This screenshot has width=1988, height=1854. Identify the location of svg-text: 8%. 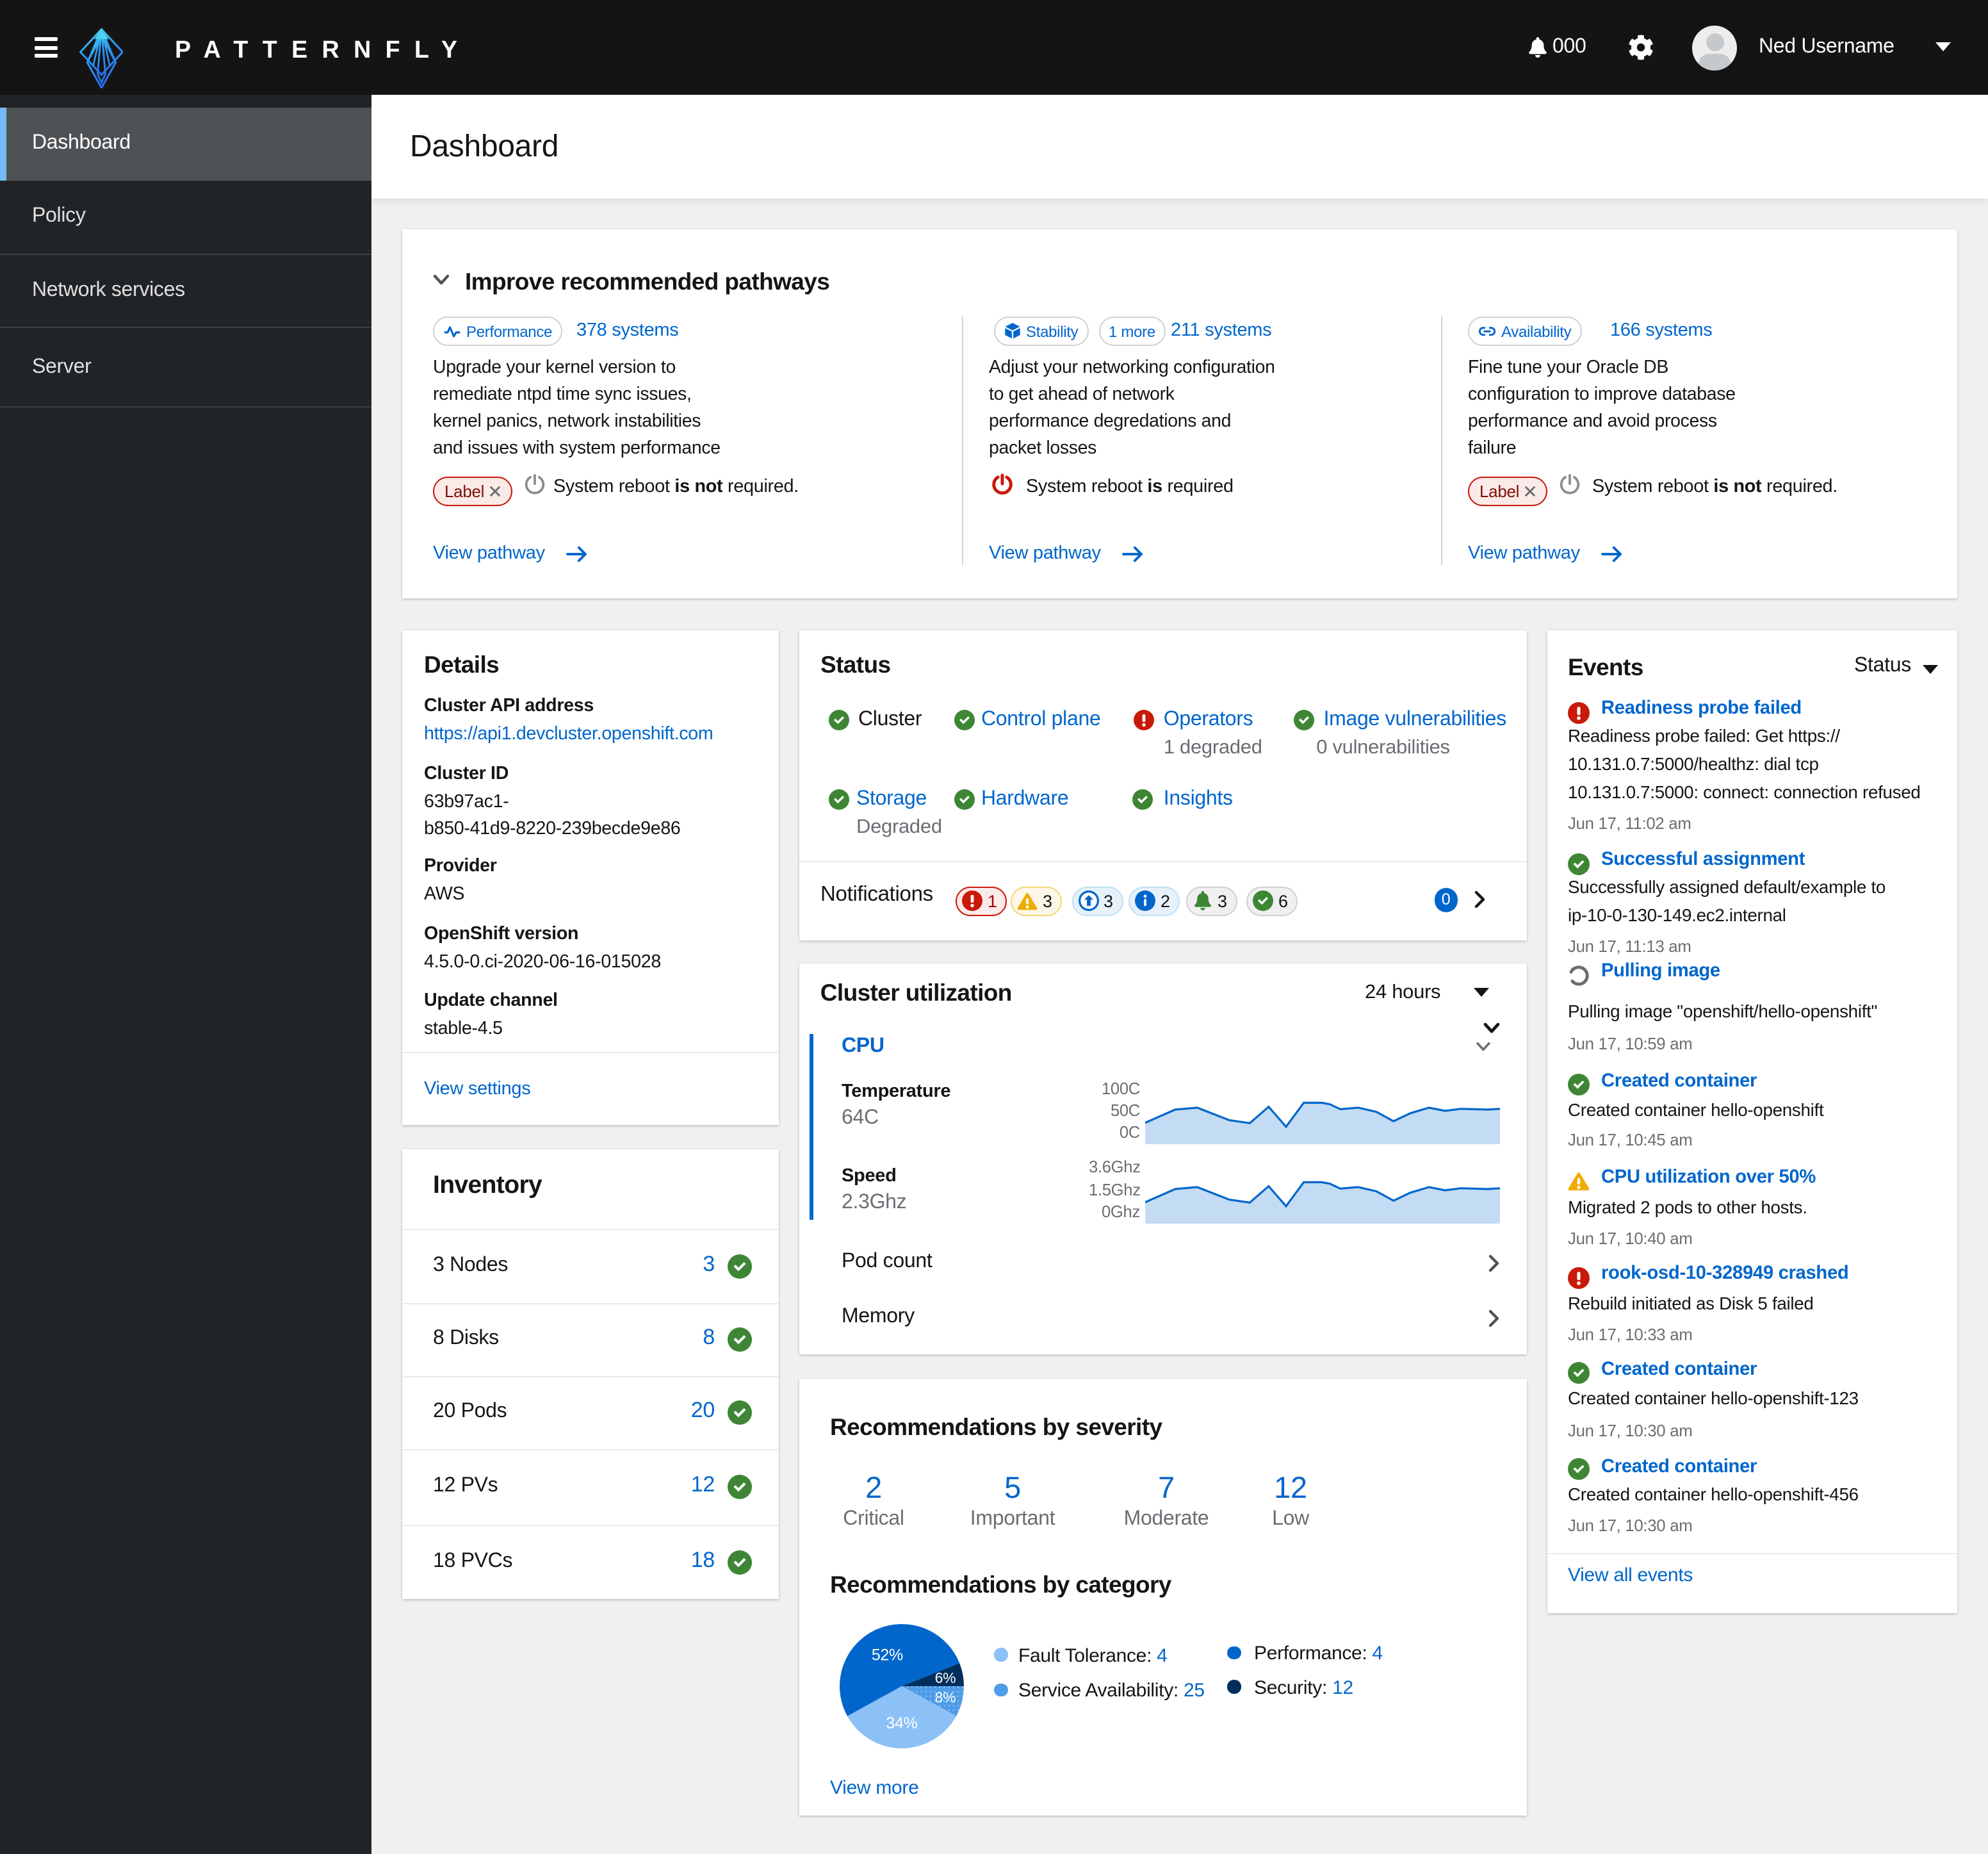
(945, 1697).